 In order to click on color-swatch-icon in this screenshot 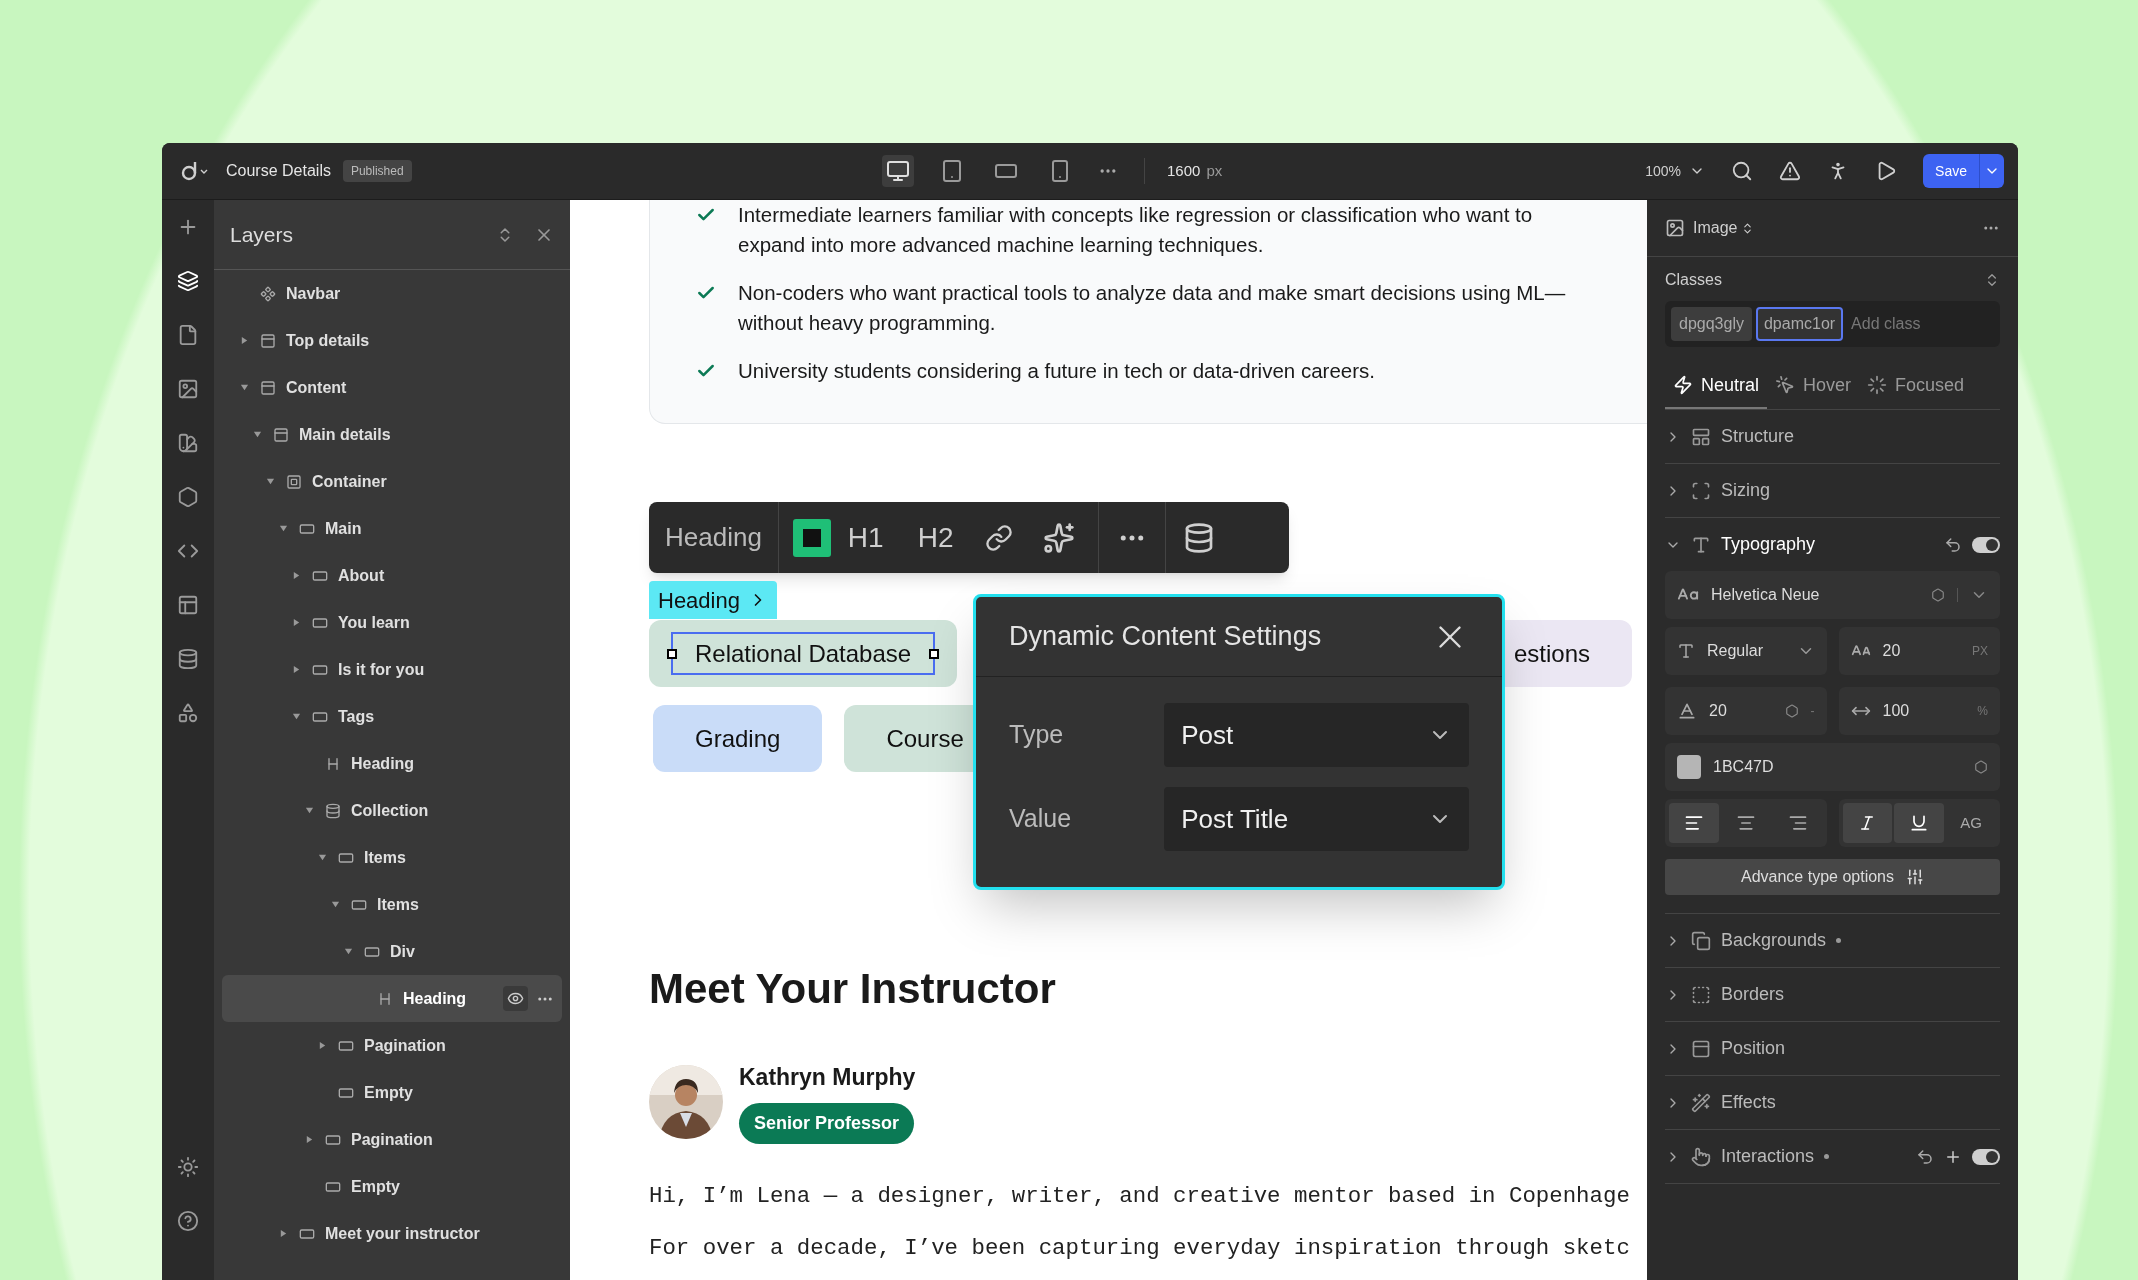, I will do `click(811, 537)`.